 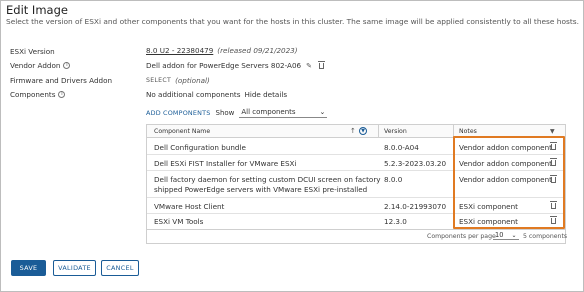 What do you see at coordinates (225, 113) in the screenshot?
I see `show-label: Show` at bounding box center [225, 113].